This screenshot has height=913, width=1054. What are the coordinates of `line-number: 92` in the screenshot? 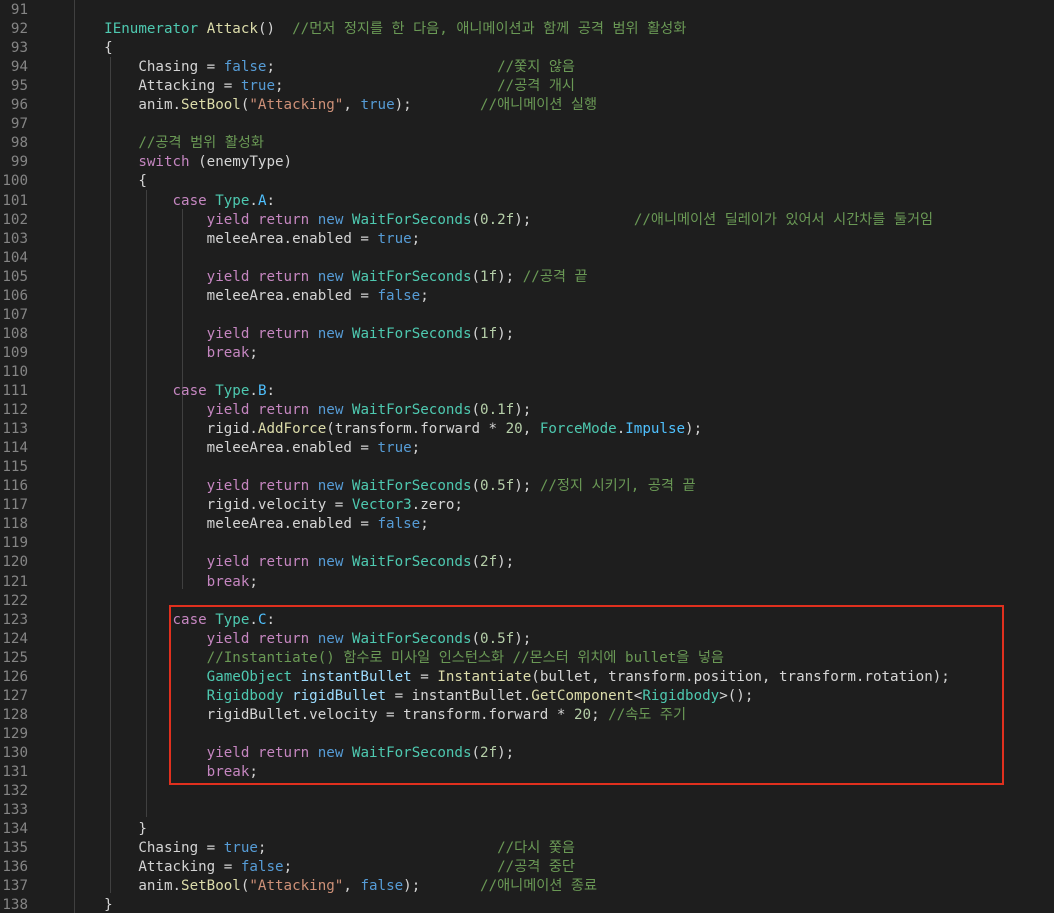 It's located at (19, 29).